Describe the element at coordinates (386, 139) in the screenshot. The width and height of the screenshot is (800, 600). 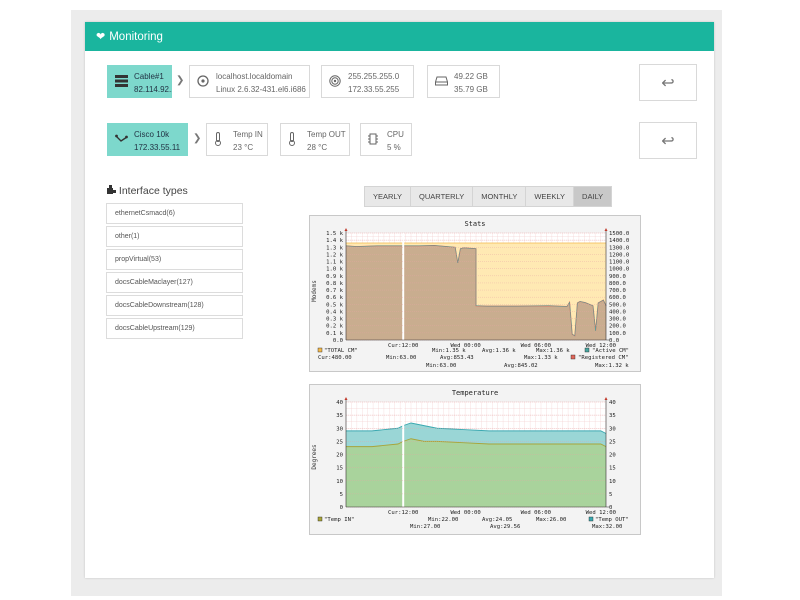
I see `cpu-card: CPU 5 %` at that location.